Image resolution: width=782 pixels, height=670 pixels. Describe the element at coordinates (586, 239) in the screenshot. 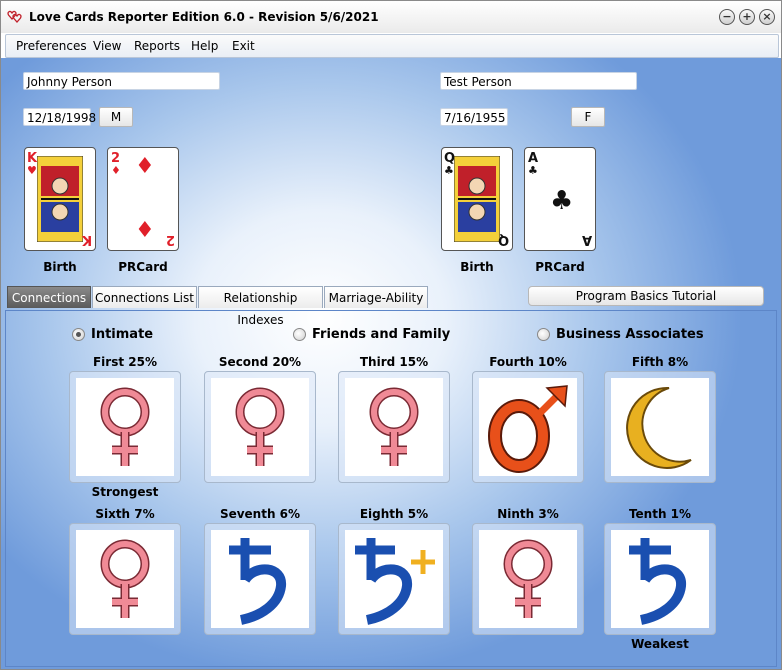

I see `card-rank-bottom: A` at that location.